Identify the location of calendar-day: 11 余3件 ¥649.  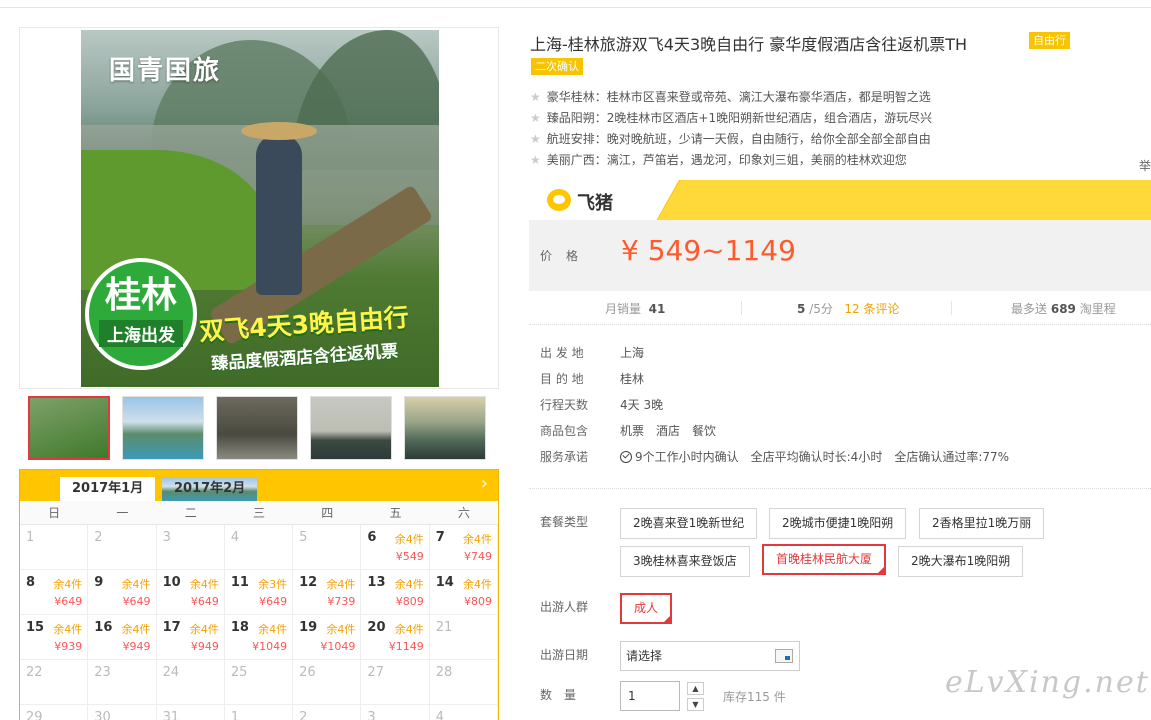
(259, 592).